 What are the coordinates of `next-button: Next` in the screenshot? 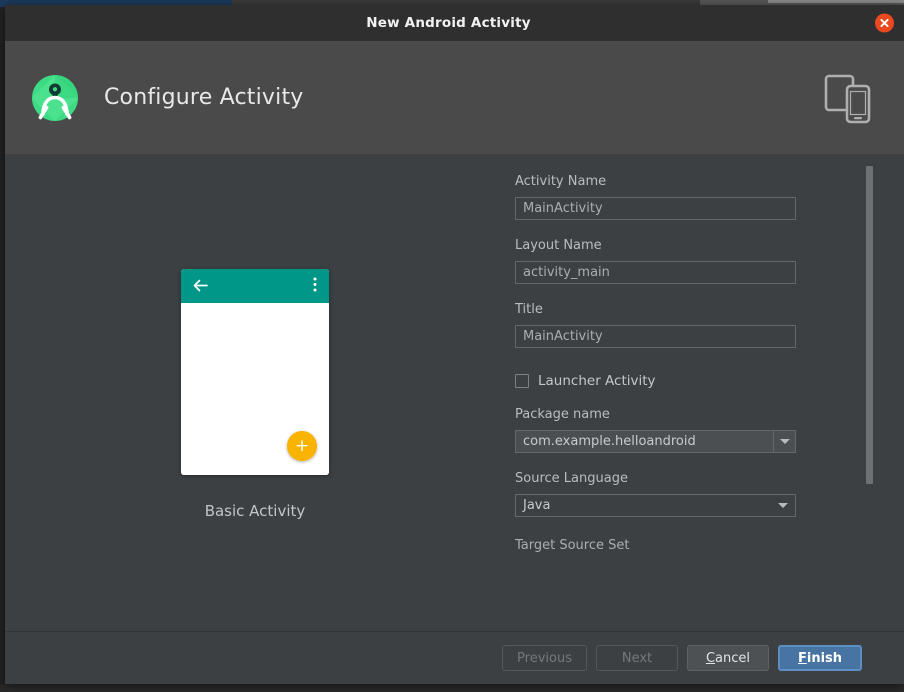 It's located at (637, 658).